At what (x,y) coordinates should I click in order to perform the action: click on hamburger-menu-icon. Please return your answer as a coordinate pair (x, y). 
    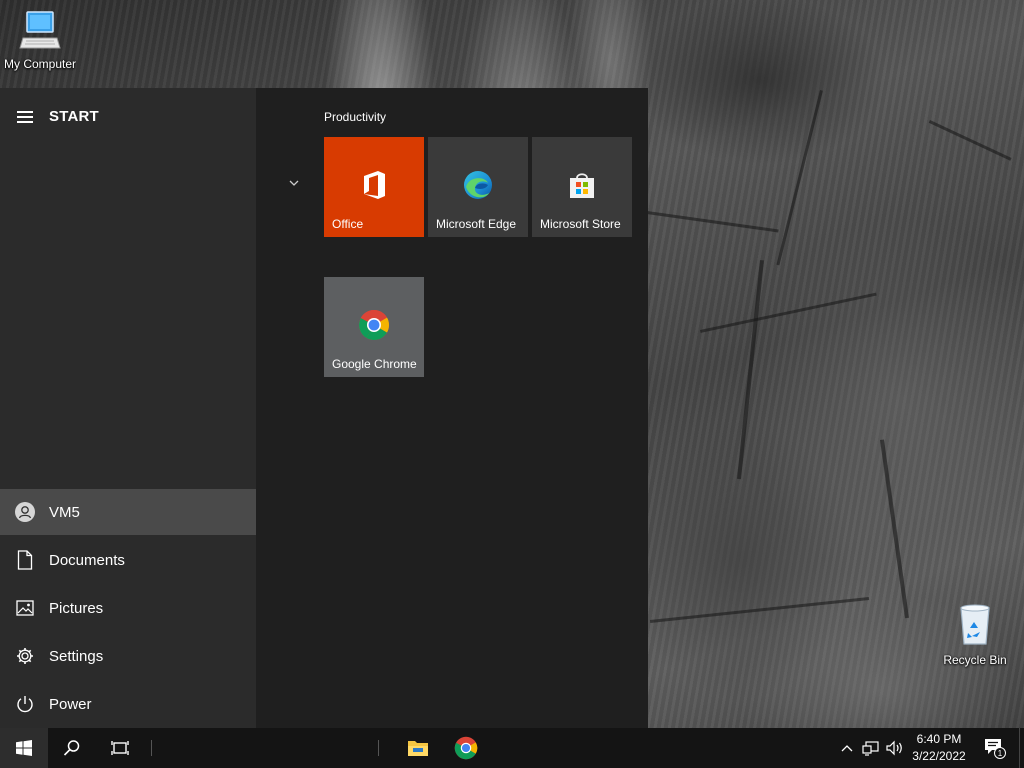
    Looking at the image, I should click on (25, 117).